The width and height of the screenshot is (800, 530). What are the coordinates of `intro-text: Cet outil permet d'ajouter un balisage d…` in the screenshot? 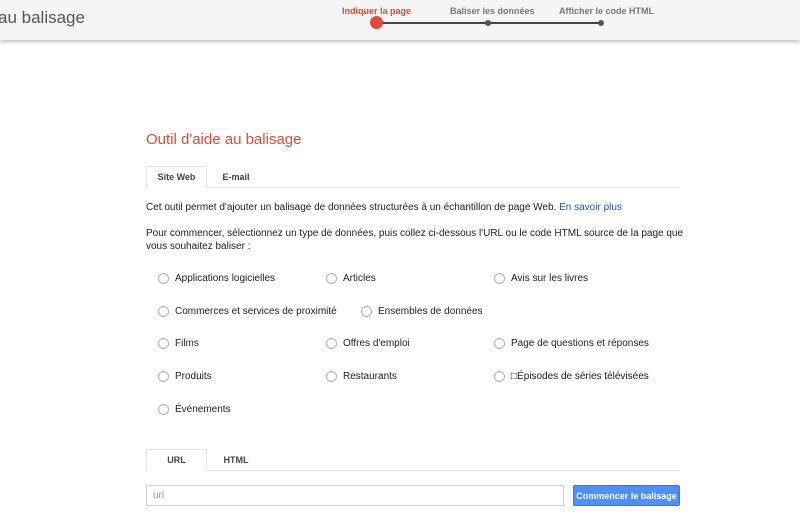 It's located at (351, 207).